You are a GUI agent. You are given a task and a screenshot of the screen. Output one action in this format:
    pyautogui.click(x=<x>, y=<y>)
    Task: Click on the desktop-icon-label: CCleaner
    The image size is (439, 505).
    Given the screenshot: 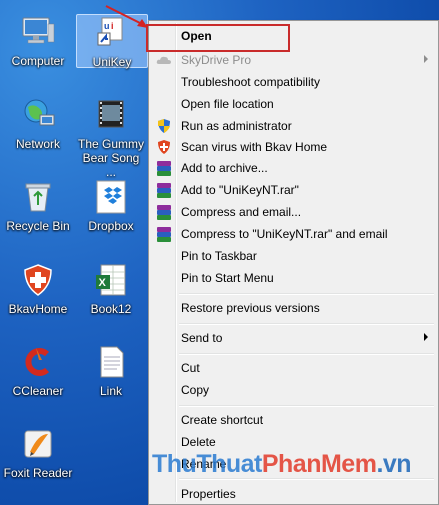 What is the action you would take?
    pyautogui.click(x=38, y=391)
    